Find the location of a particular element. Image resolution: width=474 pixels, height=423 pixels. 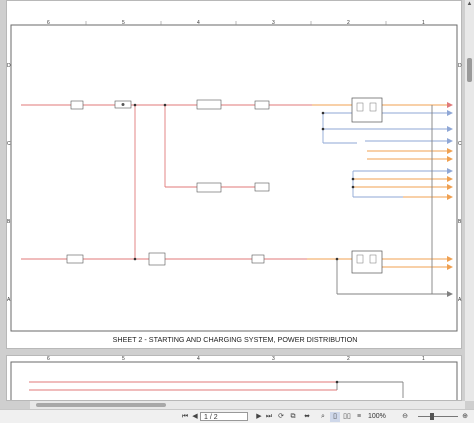

wiring-diagram-page-2: 6 5 4 3 2 1 is located at coordinates (234, 378).